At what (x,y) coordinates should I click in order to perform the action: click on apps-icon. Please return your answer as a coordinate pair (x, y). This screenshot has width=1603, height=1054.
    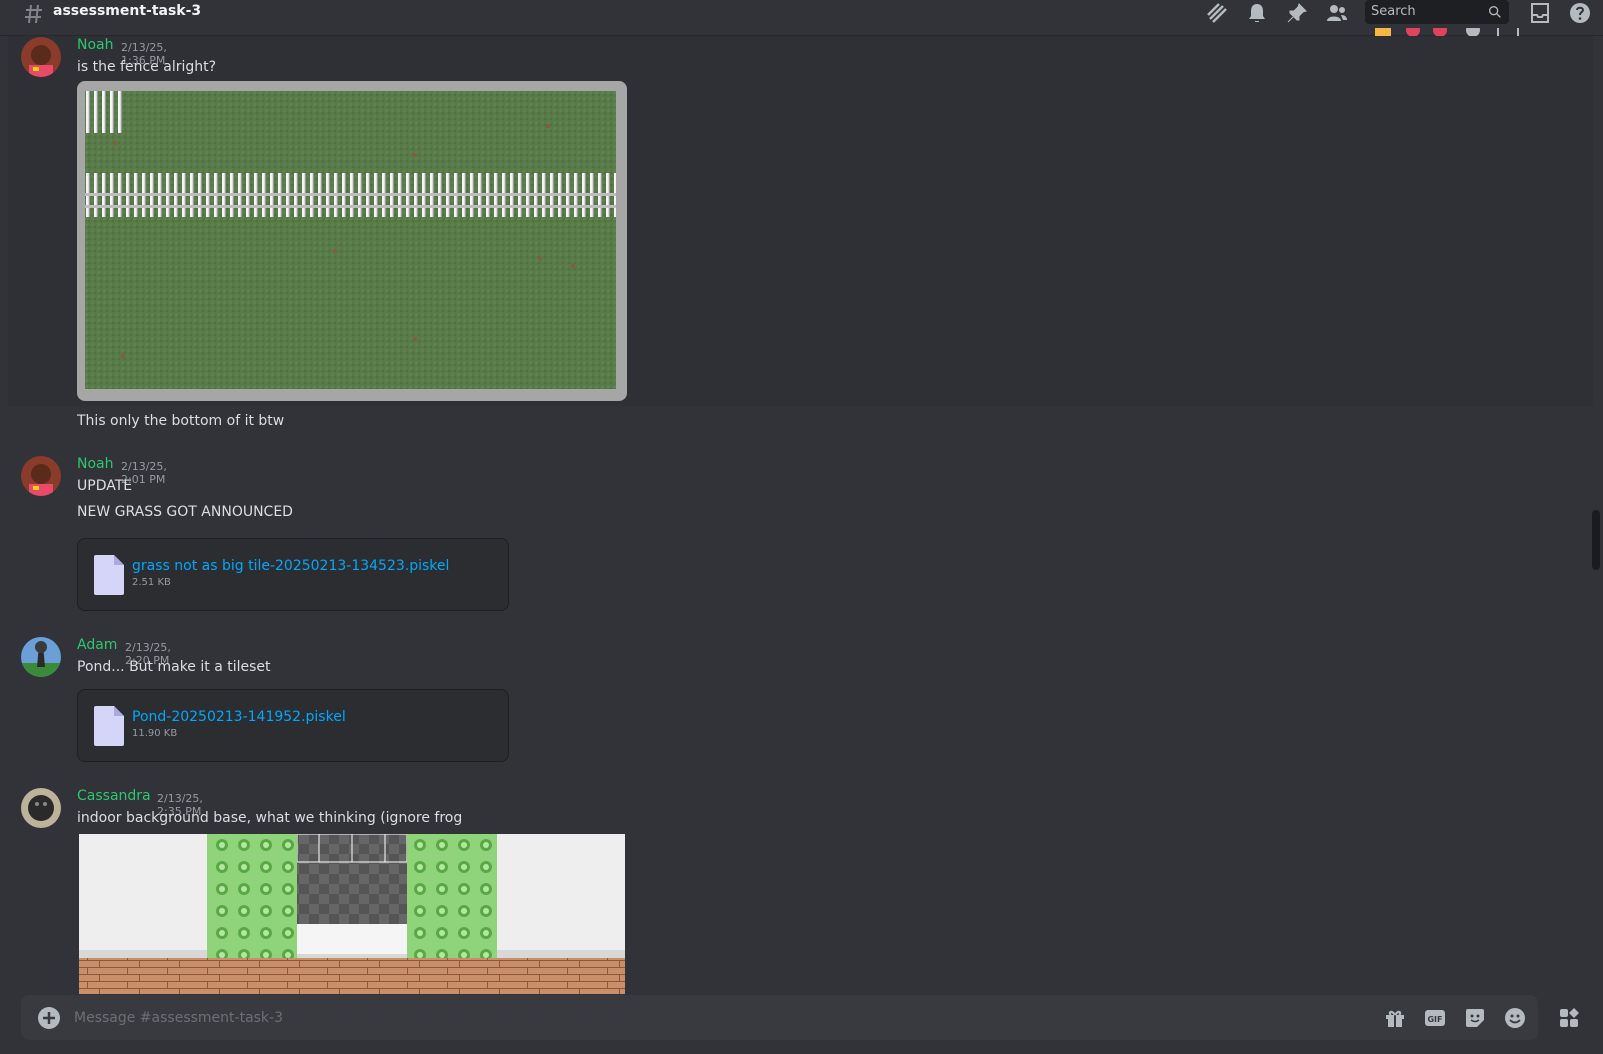
    Looking at the image, I should click on (1569, 1018).